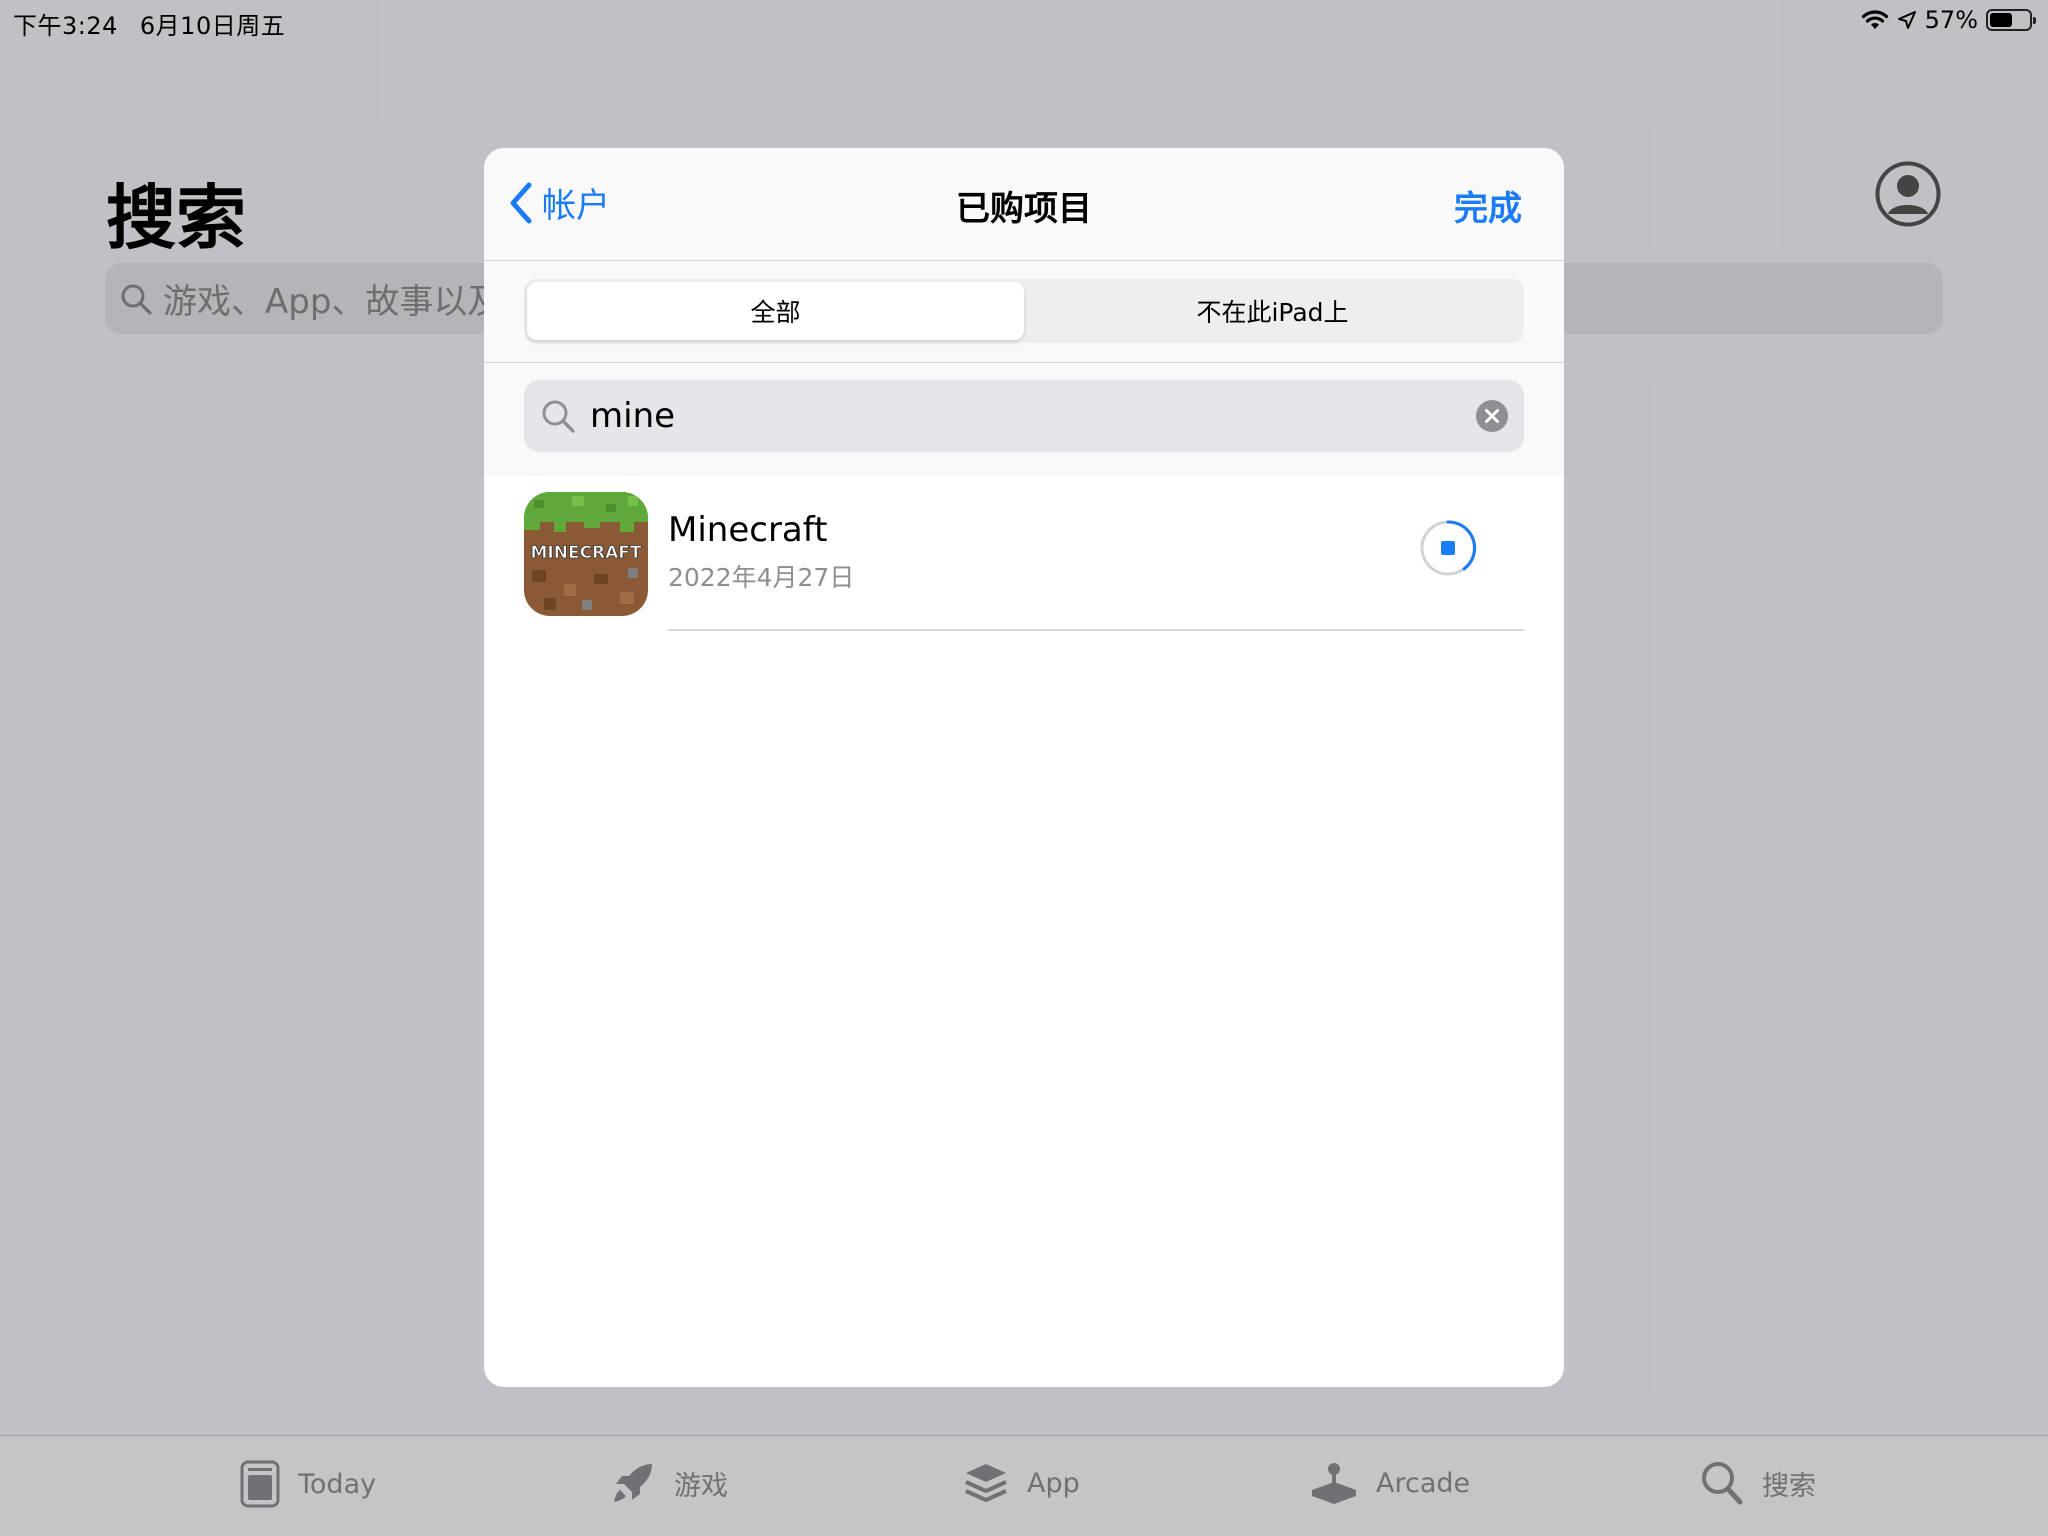  I want to click on modal-nav-bar: 帐户 已购项目 完成, so click(1024, 204).